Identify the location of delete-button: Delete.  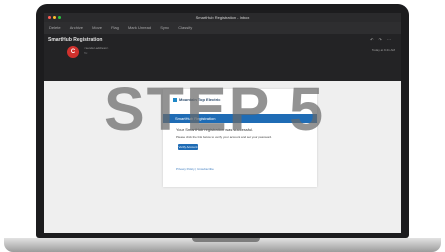
(55, 27).